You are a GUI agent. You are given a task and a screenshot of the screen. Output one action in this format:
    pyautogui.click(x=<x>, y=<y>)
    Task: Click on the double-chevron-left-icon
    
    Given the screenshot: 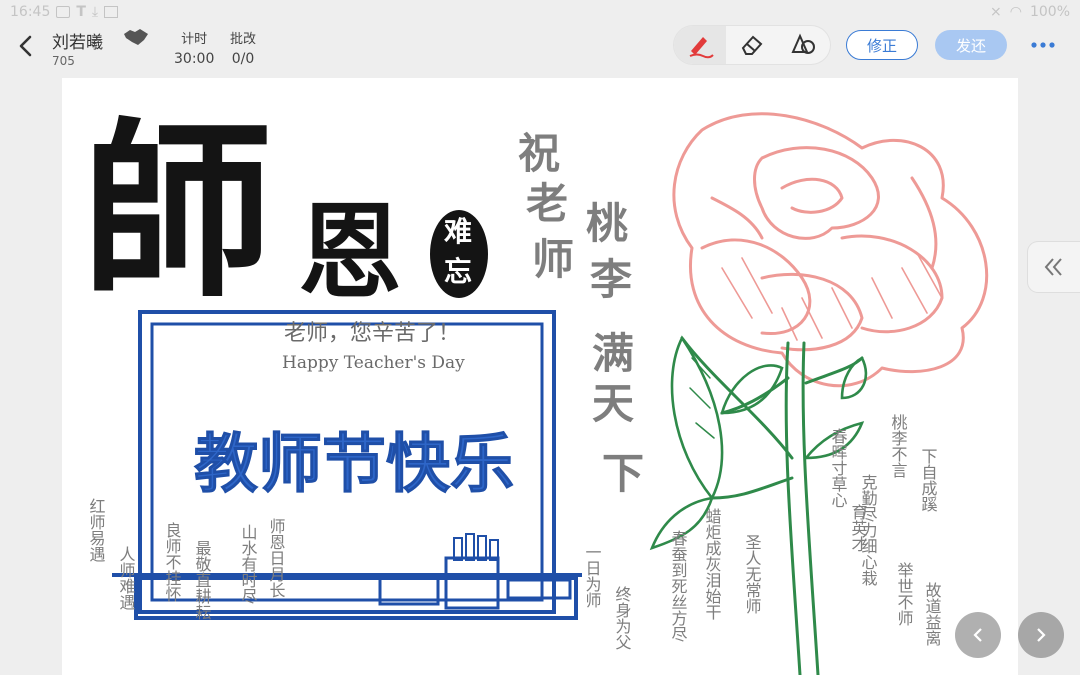 What is the action you would take?
    pyautogui.click(x=1053, y=267)
    